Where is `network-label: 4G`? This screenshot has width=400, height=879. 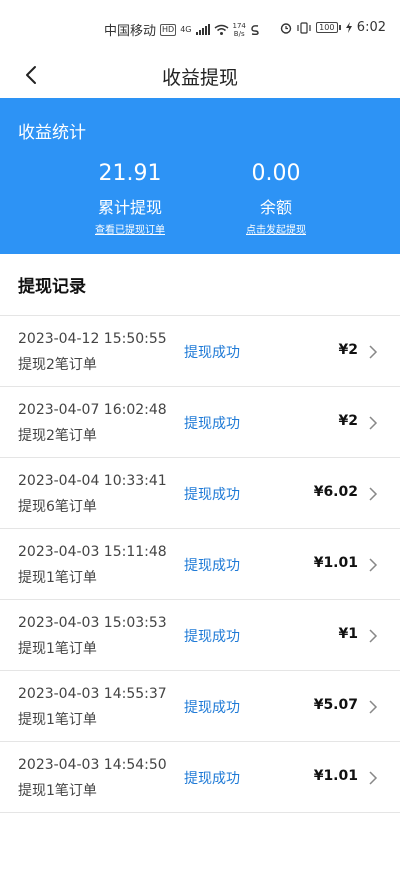 network-label: 4G is located at coordinates (186, 29).